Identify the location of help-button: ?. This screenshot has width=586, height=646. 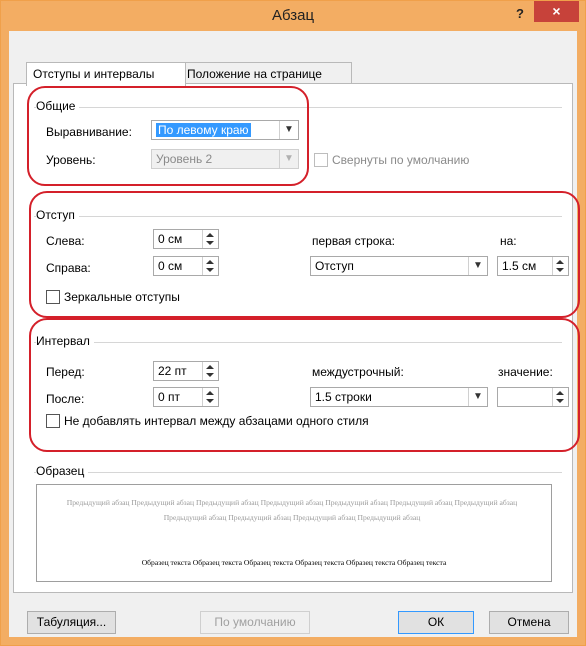
(520, 14).